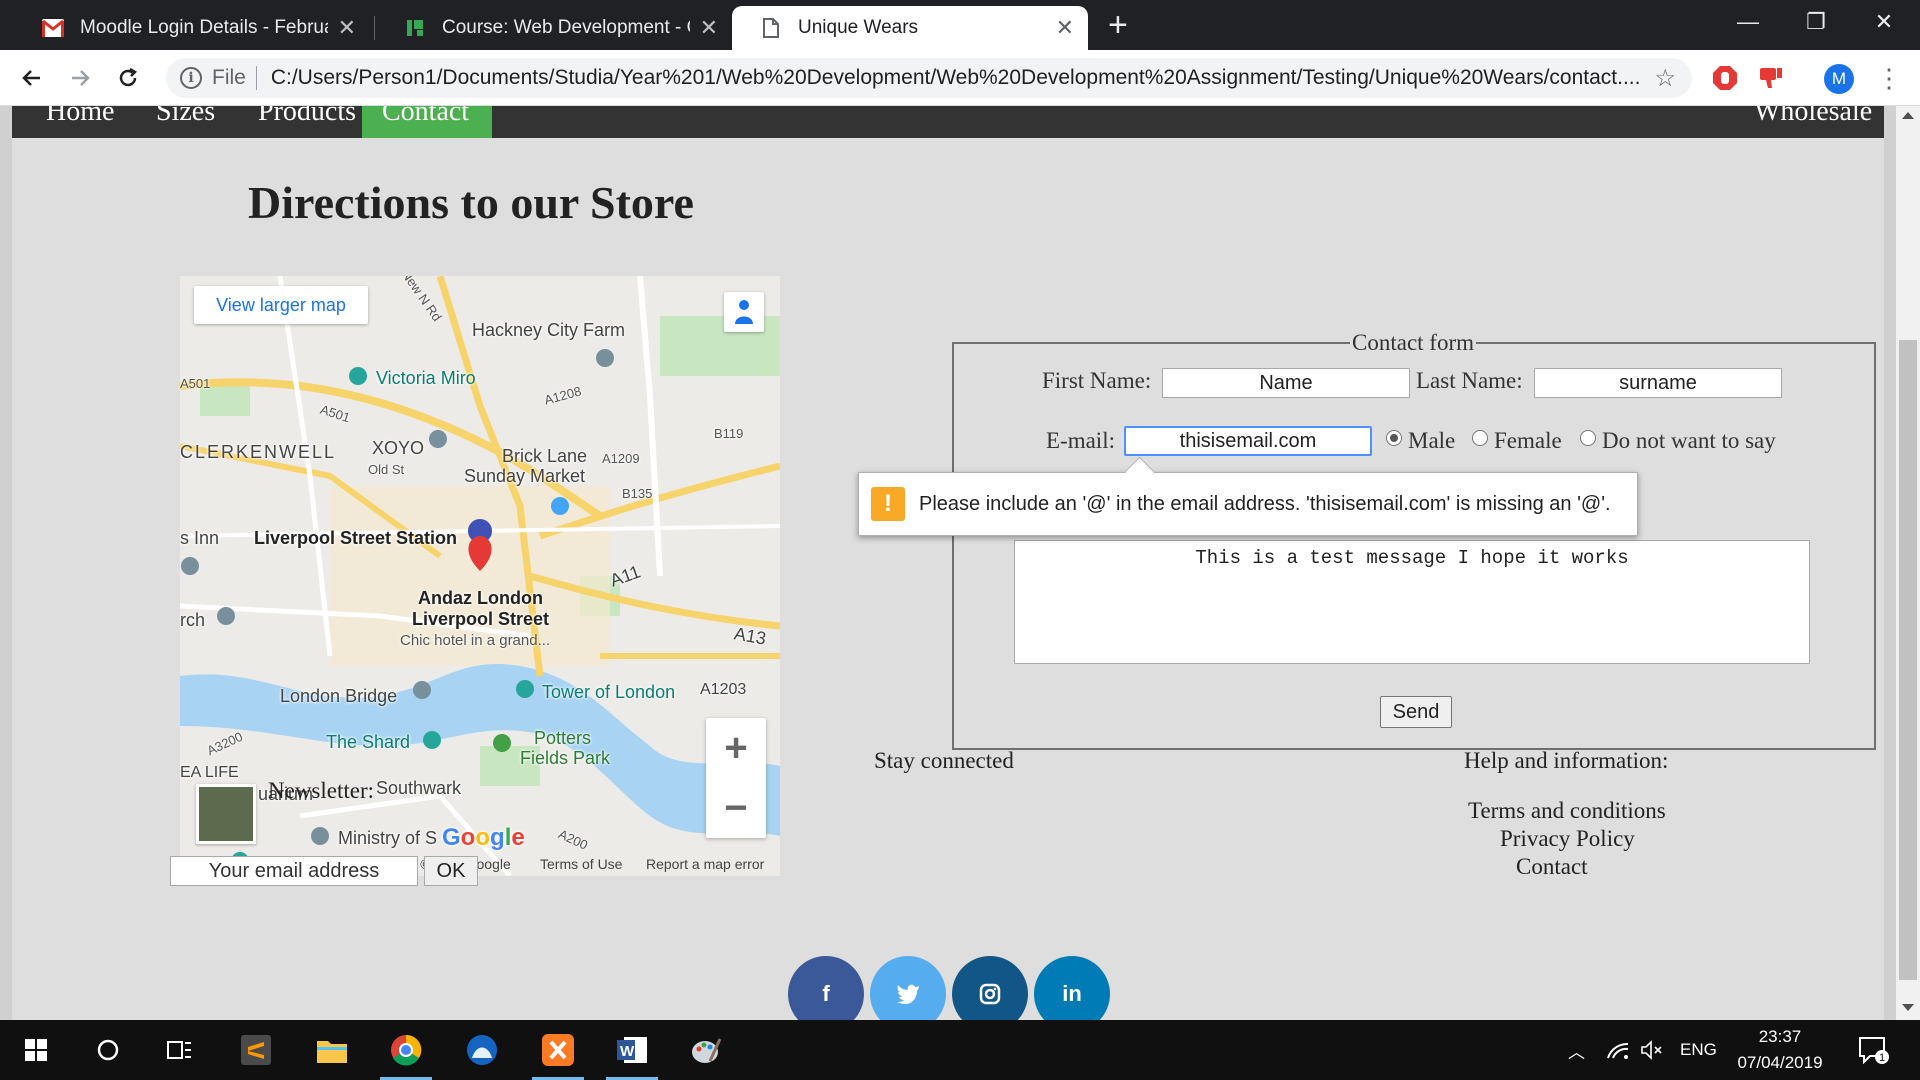 This screenshot has width=1920, height=1080. I want to click on clock-date: 07/04/2019, so click(1780, 1062).